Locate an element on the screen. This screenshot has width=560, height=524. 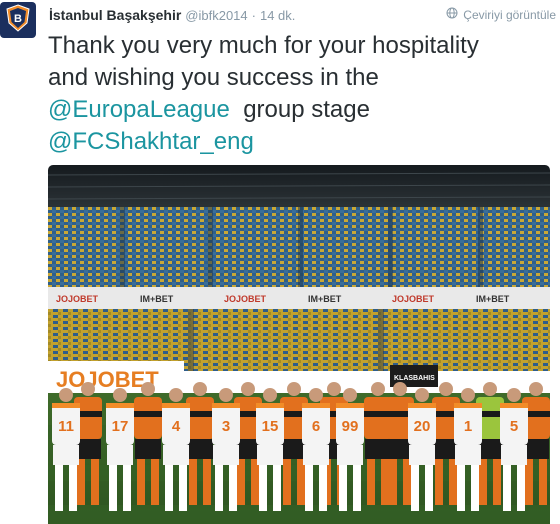
svg-text: B is located at coordinates (18, 19).